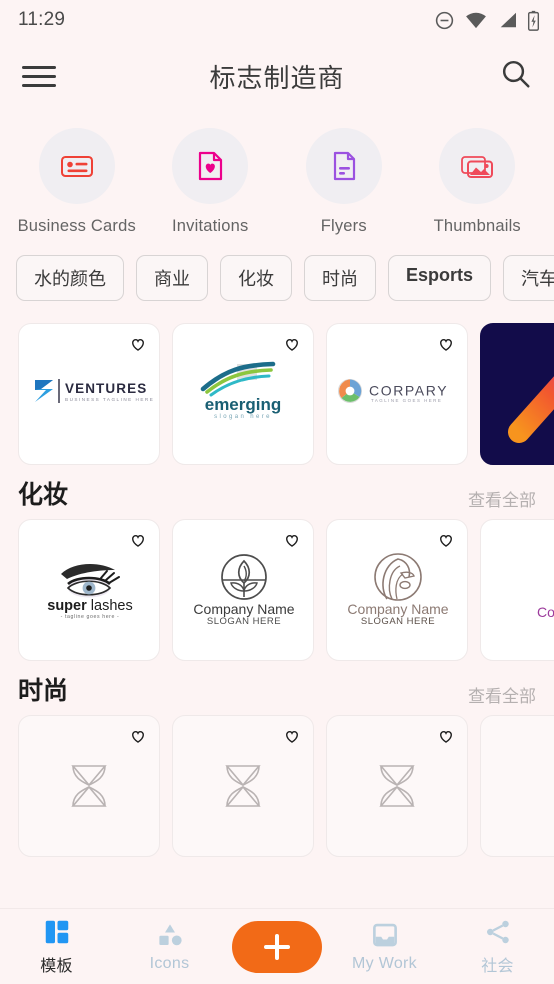 The width and height of the screenshot is (554, 984). What do you see at coordinates (42, 19) in the screenshot?
I see `status-time: 11:29` at bounding box center [42, 19].